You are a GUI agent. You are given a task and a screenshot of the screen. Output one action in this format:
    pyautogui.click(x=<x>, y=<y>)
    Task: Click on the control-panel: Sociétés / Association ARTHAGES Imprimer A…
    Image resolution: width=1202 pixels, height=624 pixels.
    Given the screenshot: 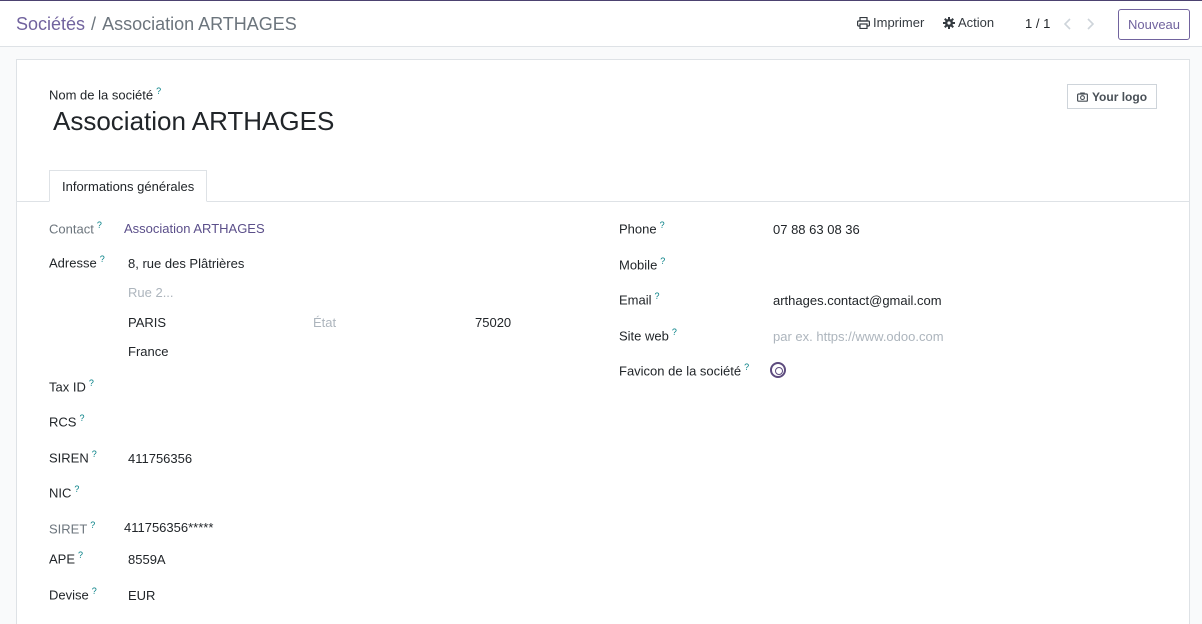 What is the action you would take?
    pyautogui.click(x=601, y=24)
    